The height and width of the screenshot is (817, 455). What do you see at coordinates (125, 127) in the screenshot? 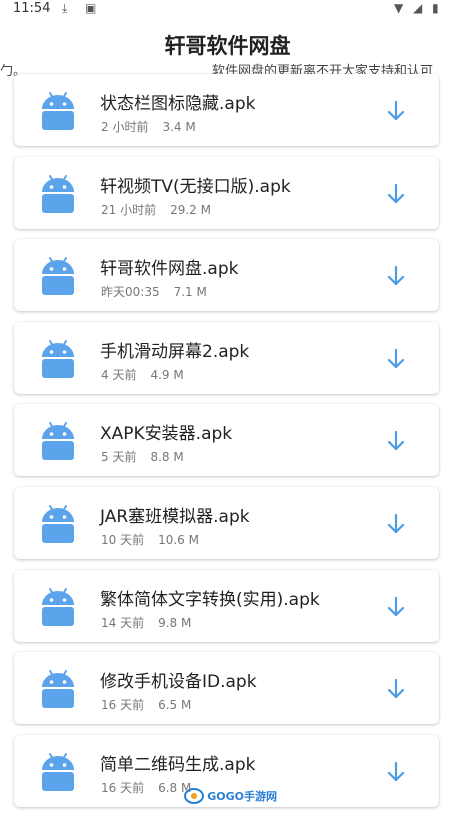
I see `file-time: 2 小时前` at bounding box center [125, 127].